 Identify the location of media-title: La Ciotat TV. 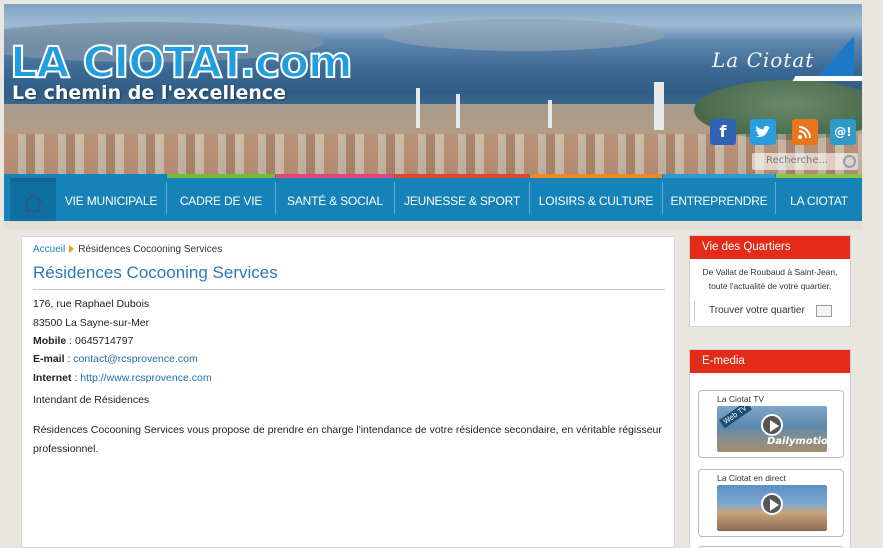
(741, 399).